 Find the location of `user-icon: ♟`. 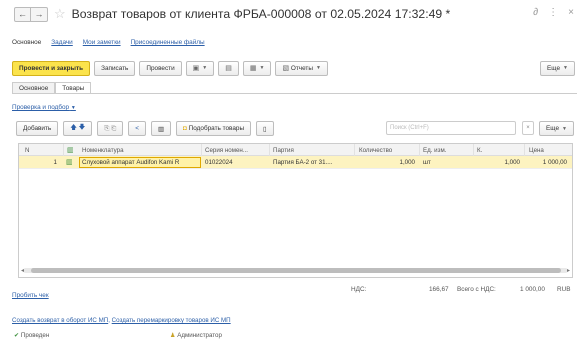

user-icon: ♟ is located at coordinates (173, 335).